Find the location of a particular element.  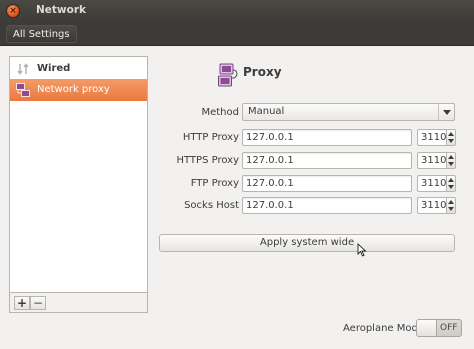

aeroplane-mode-toggle: OFF is located at coordinates (439, 328).